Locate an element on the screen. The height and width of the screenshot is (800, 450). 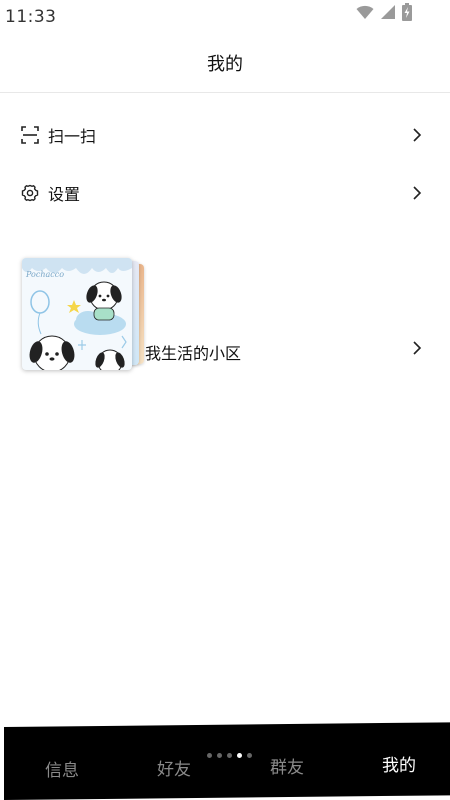
battery-charging-icon is located at coordinates (407, 14).